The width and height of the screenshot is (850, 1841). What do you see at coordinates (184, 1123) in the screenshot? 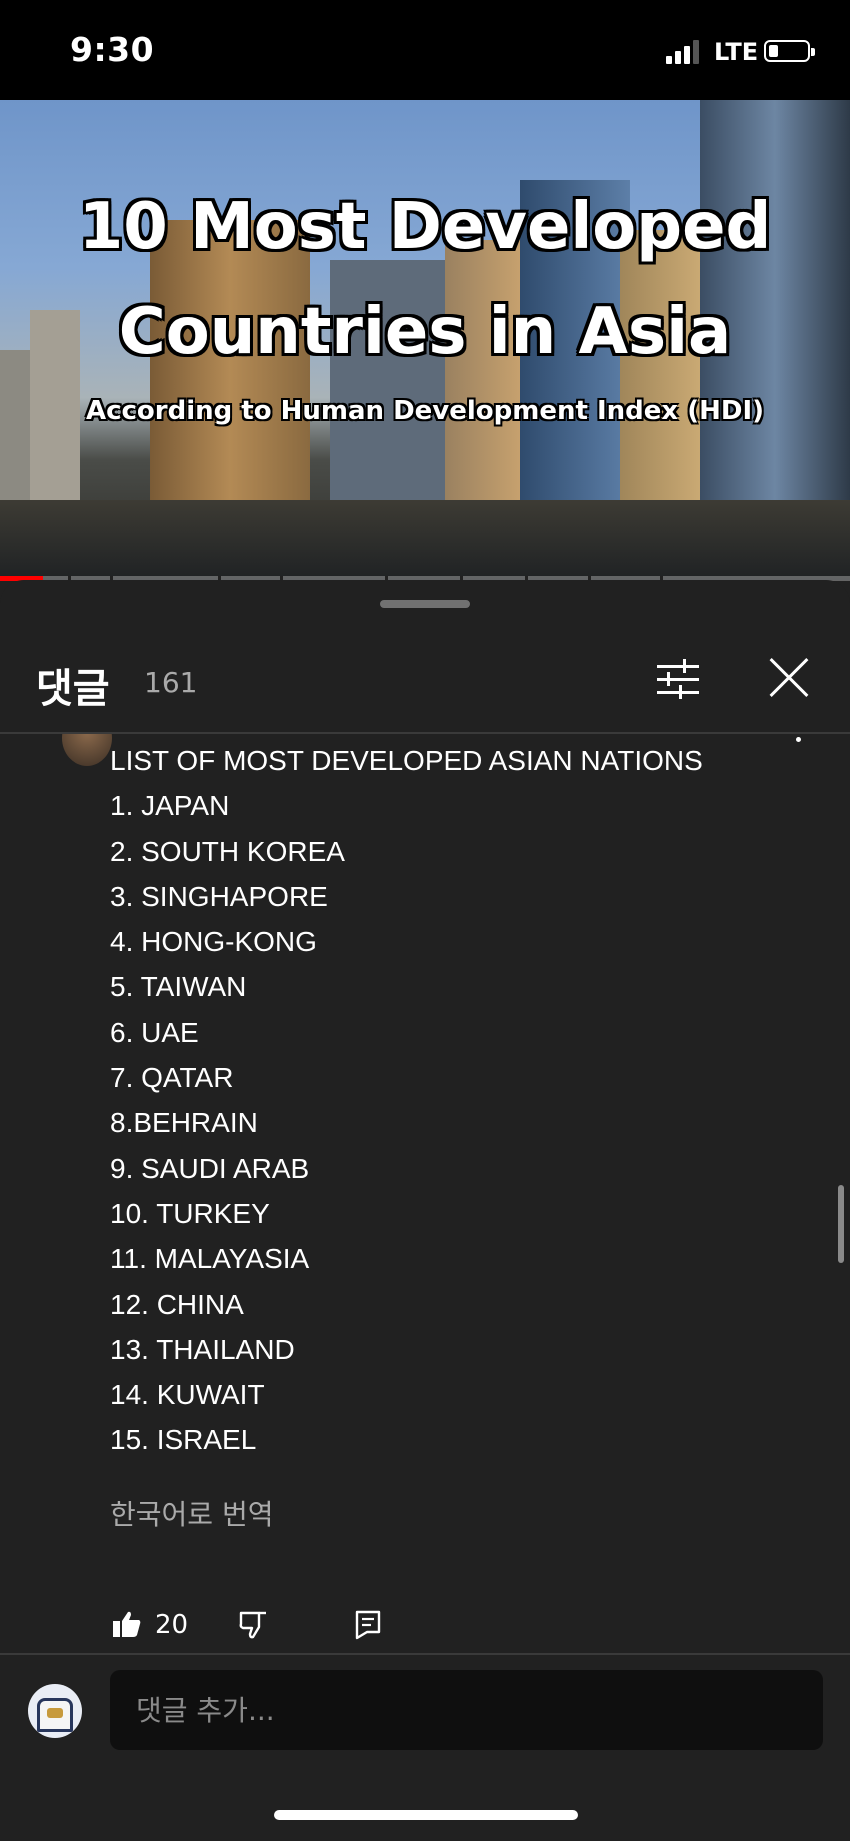
I see `comment-list-item: 8.BEHRAIN` at bounding box center [184, 1123].